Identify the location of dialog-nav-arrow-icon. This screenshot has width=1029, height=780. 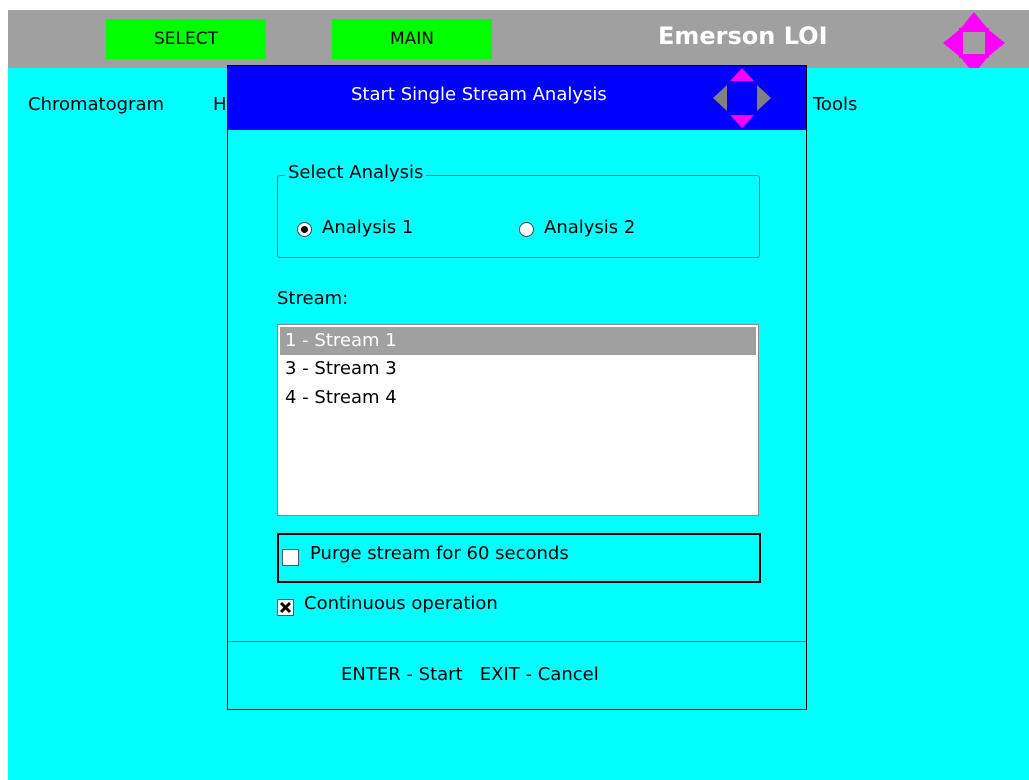
(742, 98).